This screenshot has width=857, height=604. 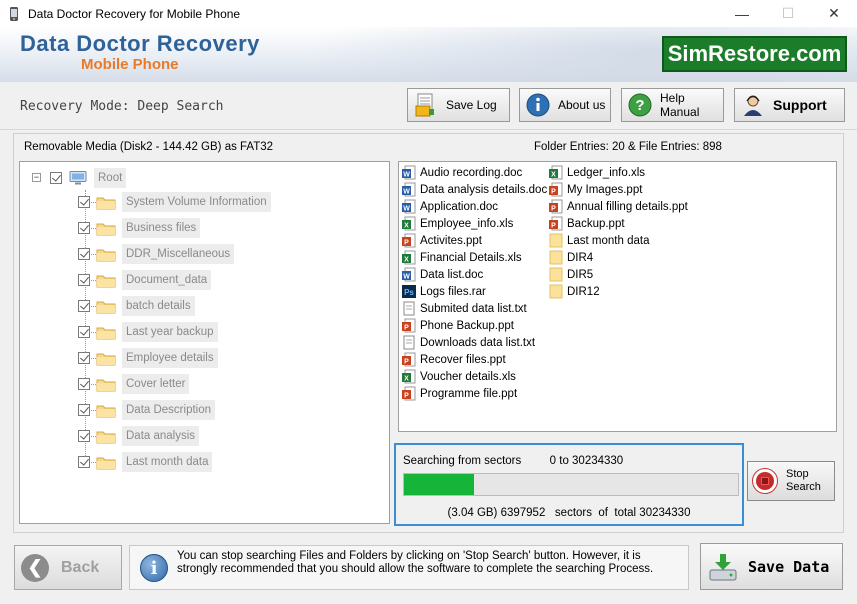 I want to click on entries-count-label: Folder Entries: 20 & File Entries: 898, so click(x=628, y=147).